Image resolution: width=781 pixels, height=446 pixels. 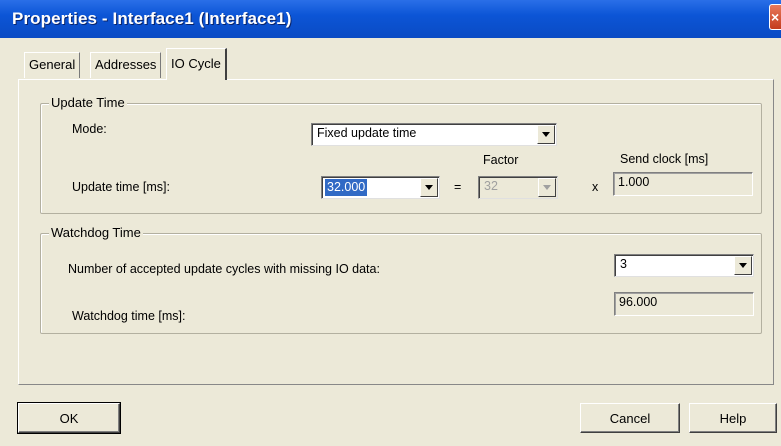 I want to click on update-time-dropdown: 32.000, so click(x=380, y=187).